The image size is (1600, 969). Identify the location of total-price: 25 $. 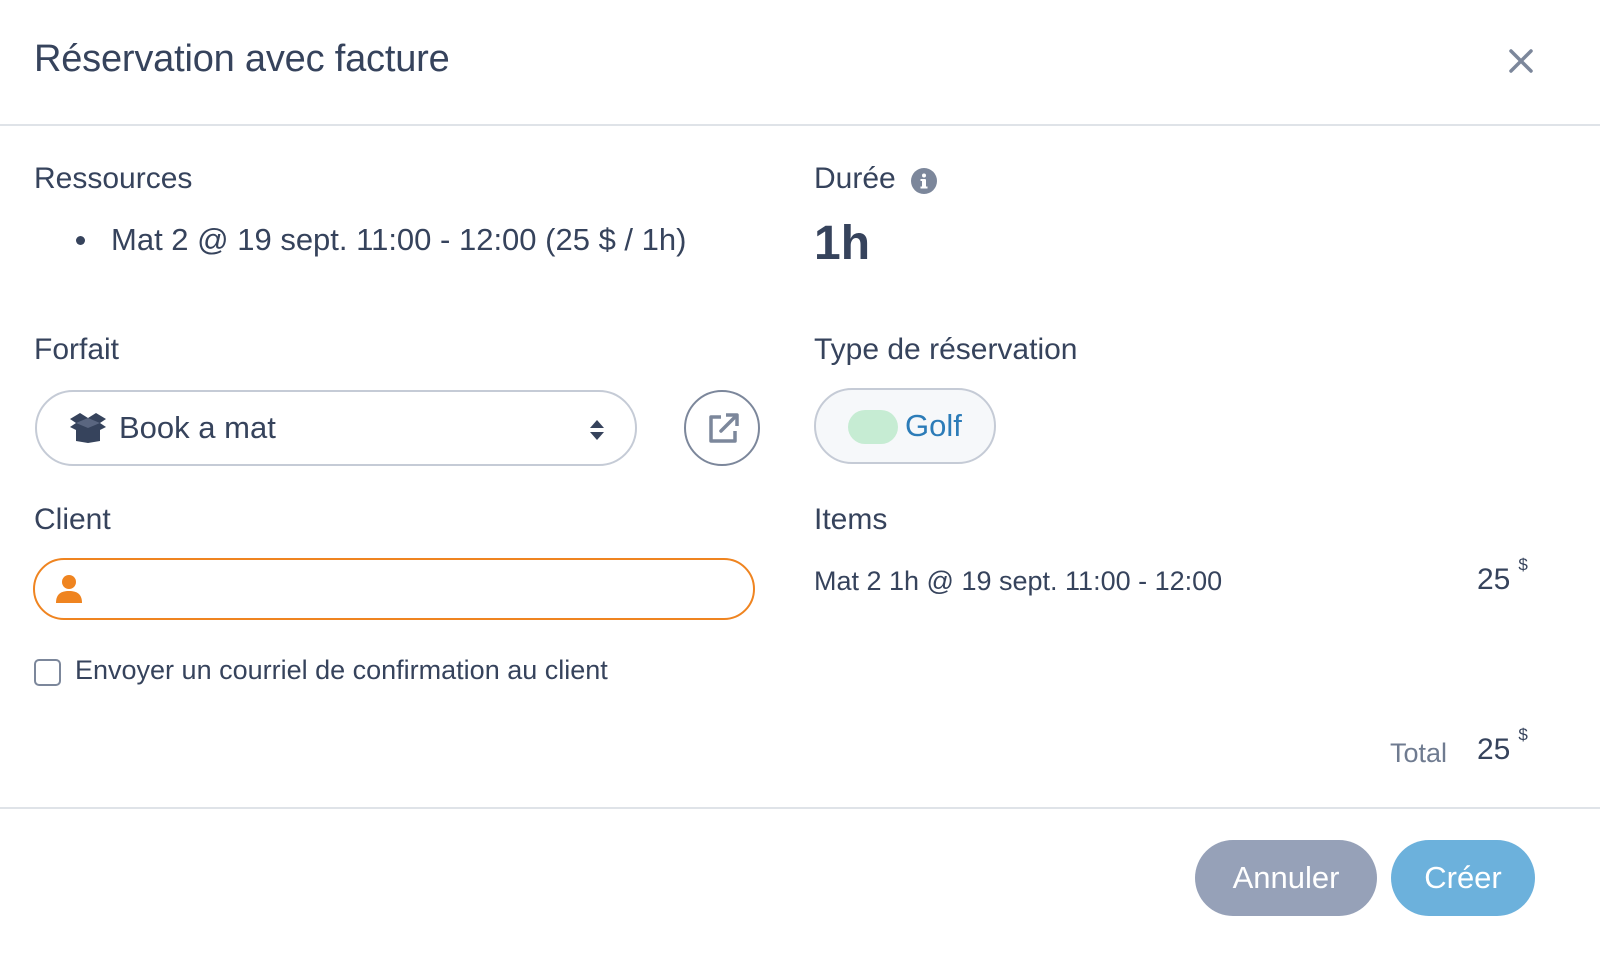
(1502, 746).